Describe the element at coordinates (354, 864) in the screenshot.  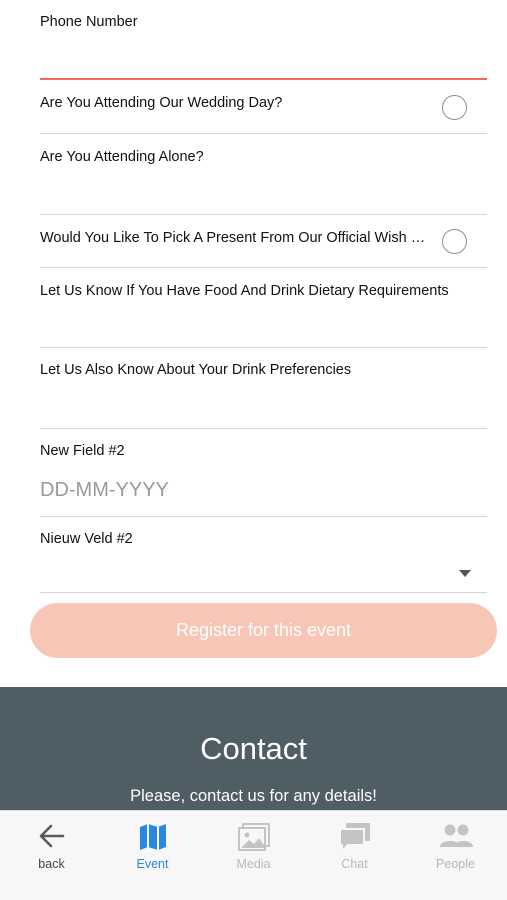
I see `tab-chat-label: Chat` at that location.